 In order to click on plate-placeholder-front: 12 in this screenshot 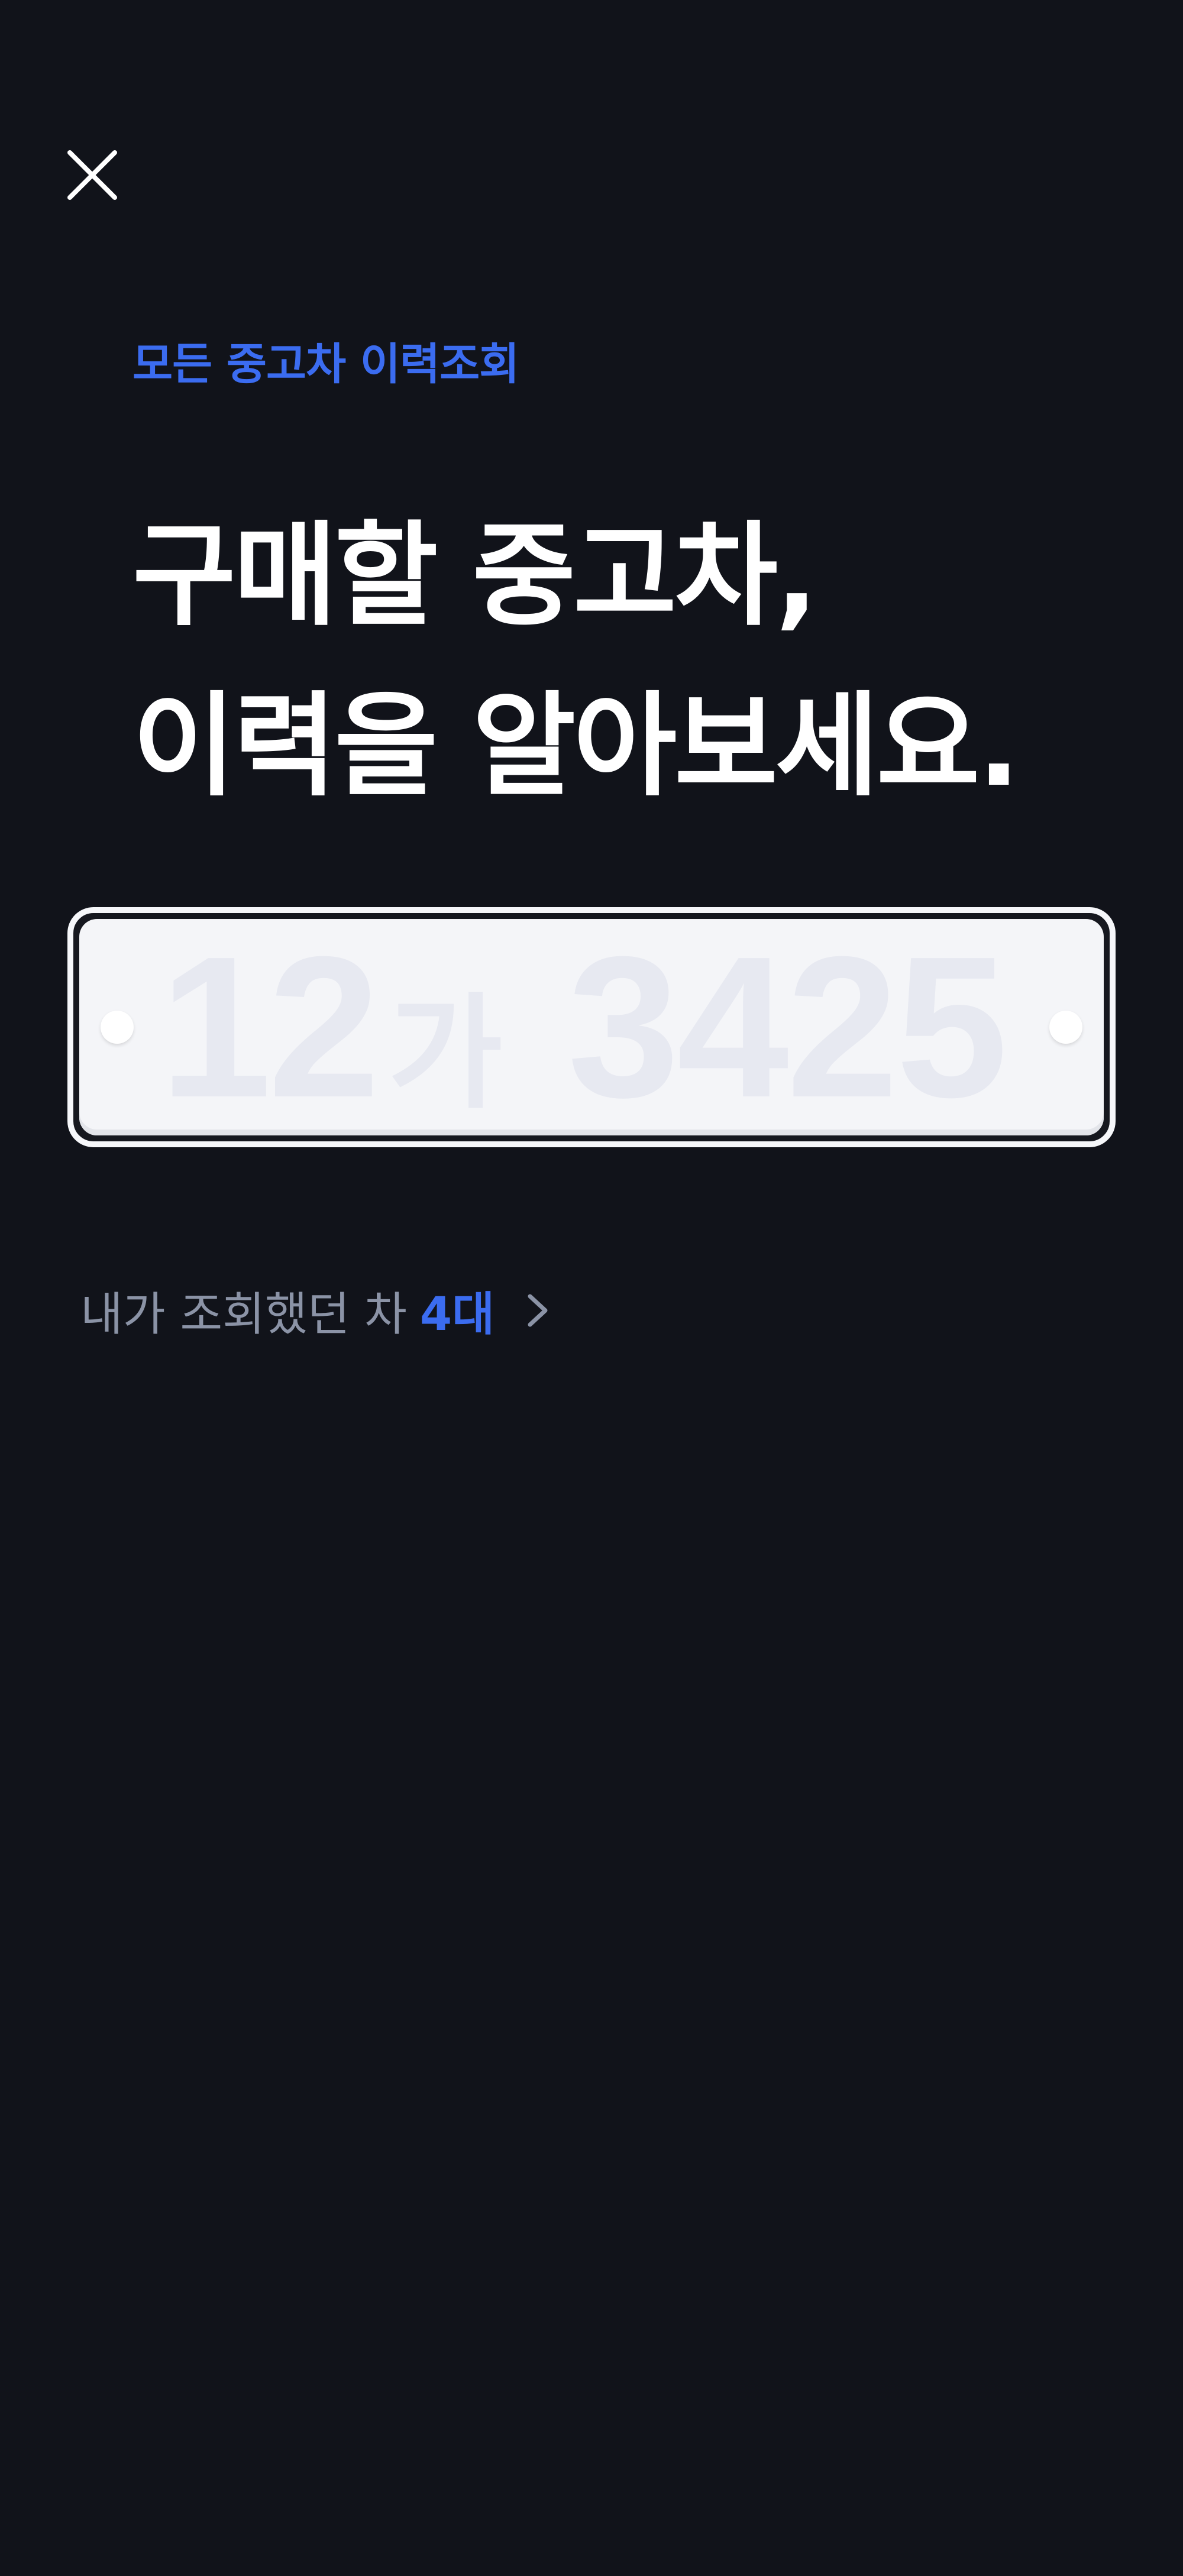, I will do `click(270, 1027)`.